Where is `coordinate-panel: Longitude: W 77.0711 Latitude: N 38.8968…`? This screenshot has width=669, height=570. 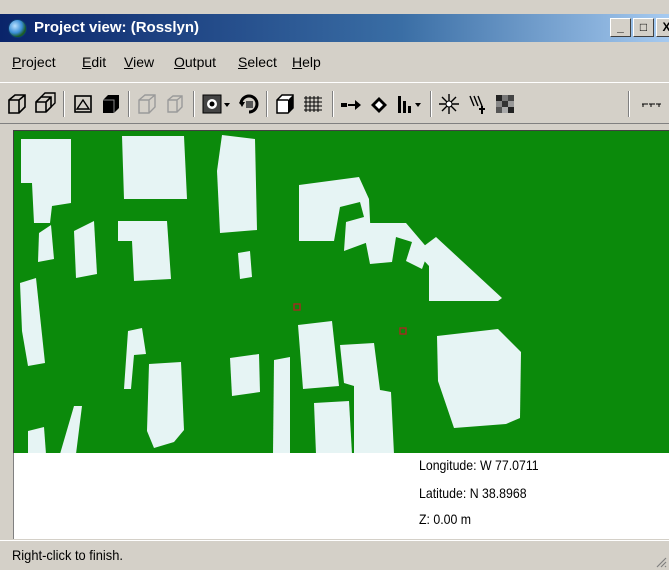
coordinate-panel: Longitude: W 77.0711 Latitude: N 38.8968… is located at coordinates (341, 496).